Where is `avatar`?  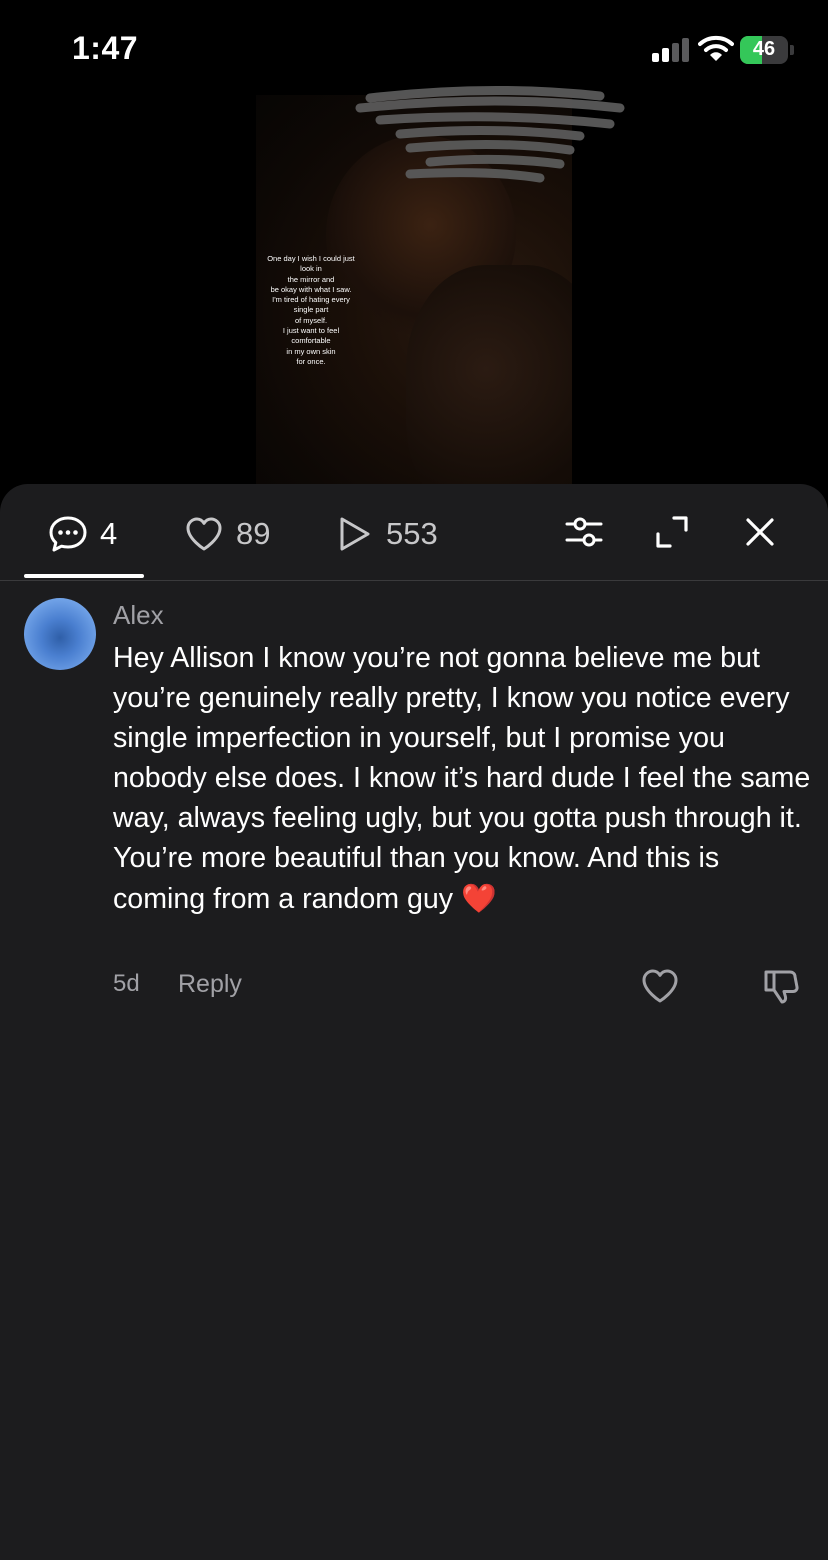 avatar is located at coordinates (60, 634).